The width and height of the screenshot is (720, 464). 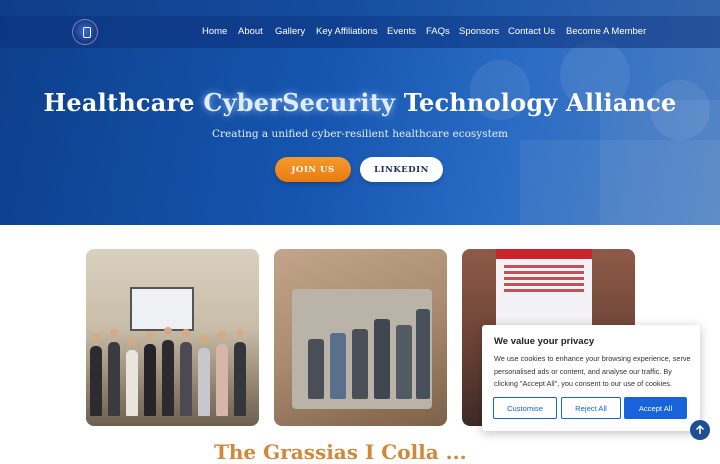 What do you see at coordinates (591, 408) in the screenshot?
I see `reject-all-button: Reject All` at bounding box center [591, 408].